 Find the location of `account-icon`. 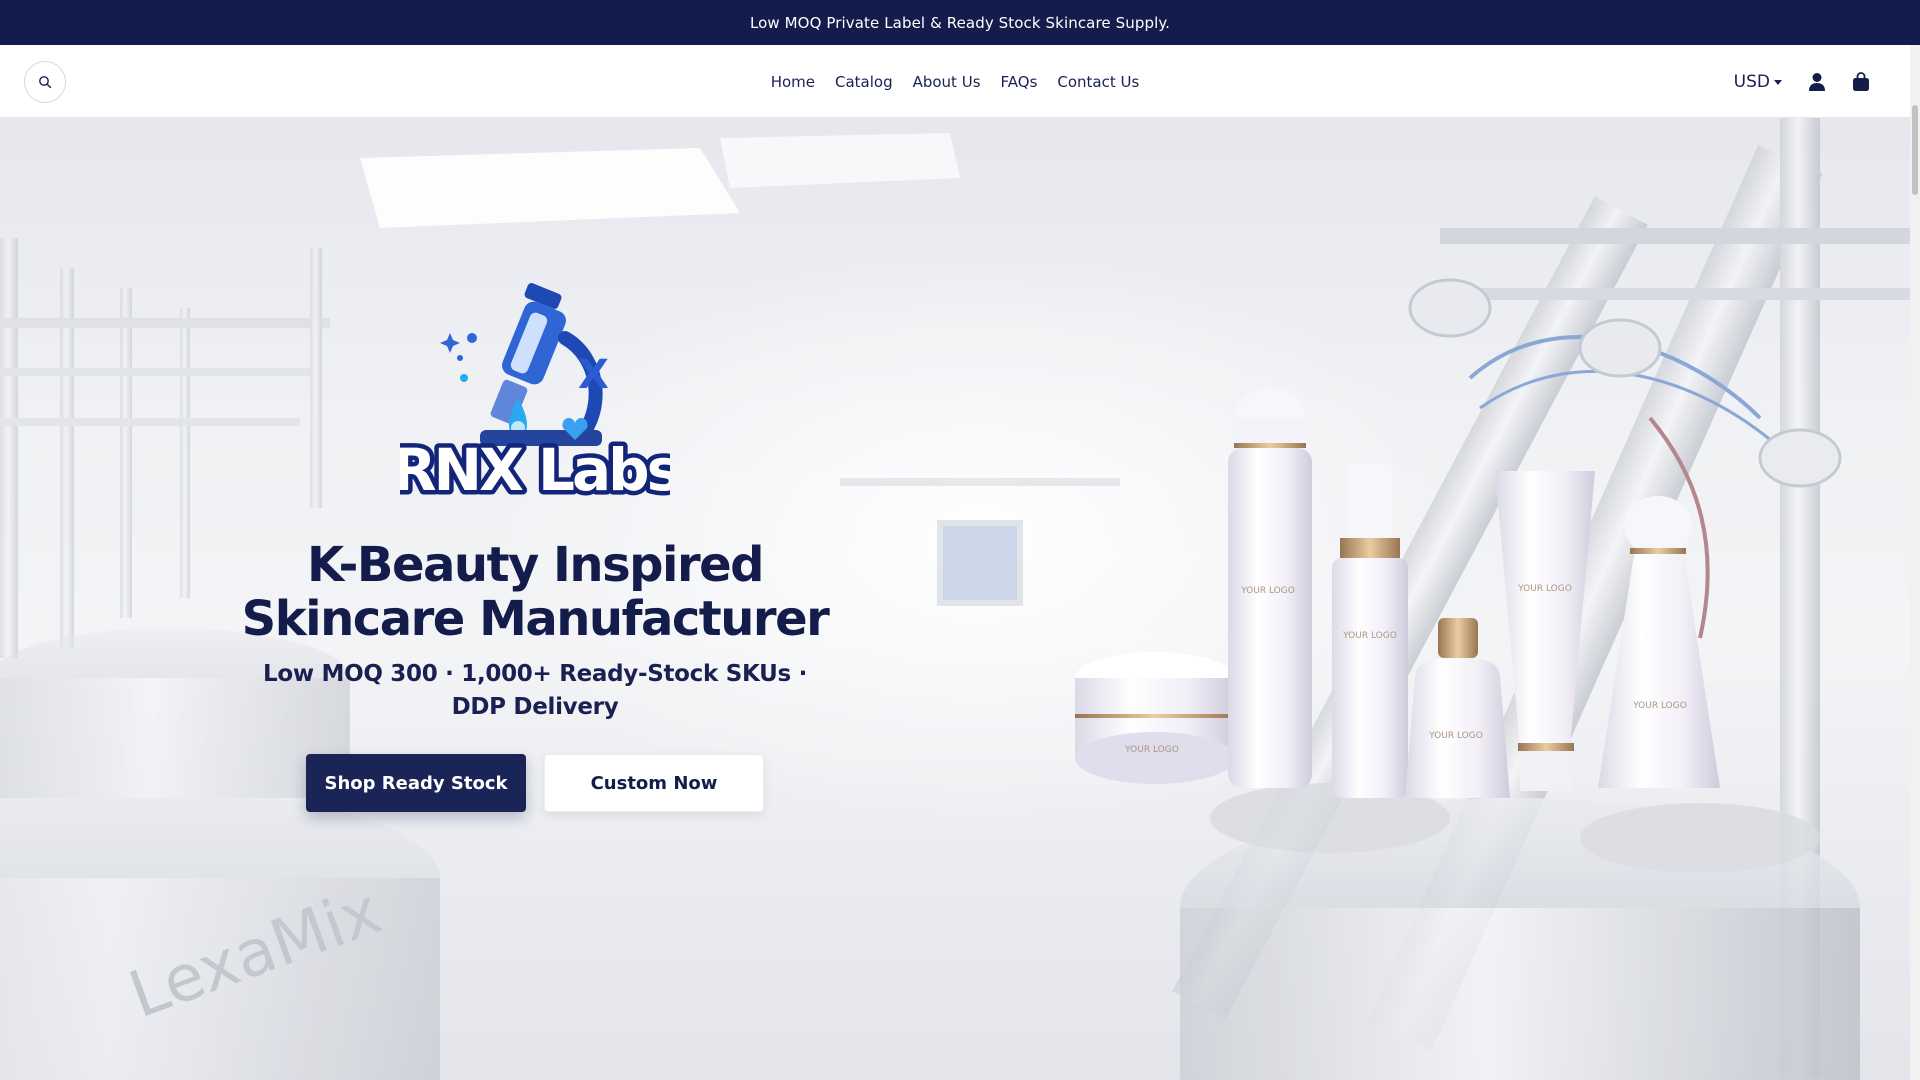

account-icon is located at coordinates (1817, 82).